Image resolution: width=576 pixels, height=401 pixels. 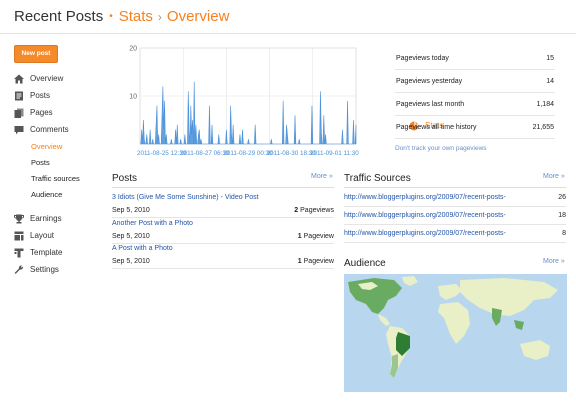 What do you see at coordinates (19, 218) in the screenshot?
I see `trophy-icon` at bounding box center [19, 218].